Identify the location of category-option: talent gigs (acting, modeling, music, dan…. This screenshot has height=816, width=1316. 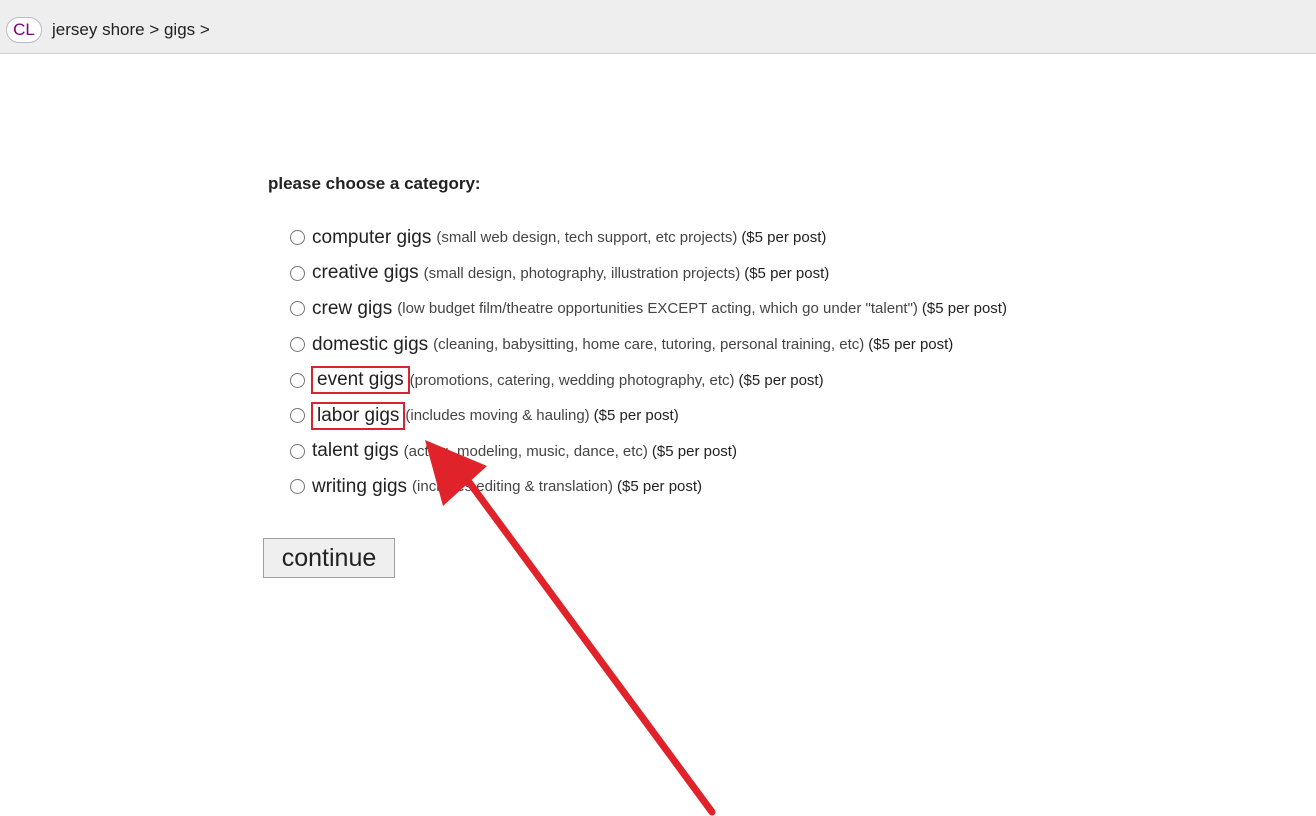
(648, 452).